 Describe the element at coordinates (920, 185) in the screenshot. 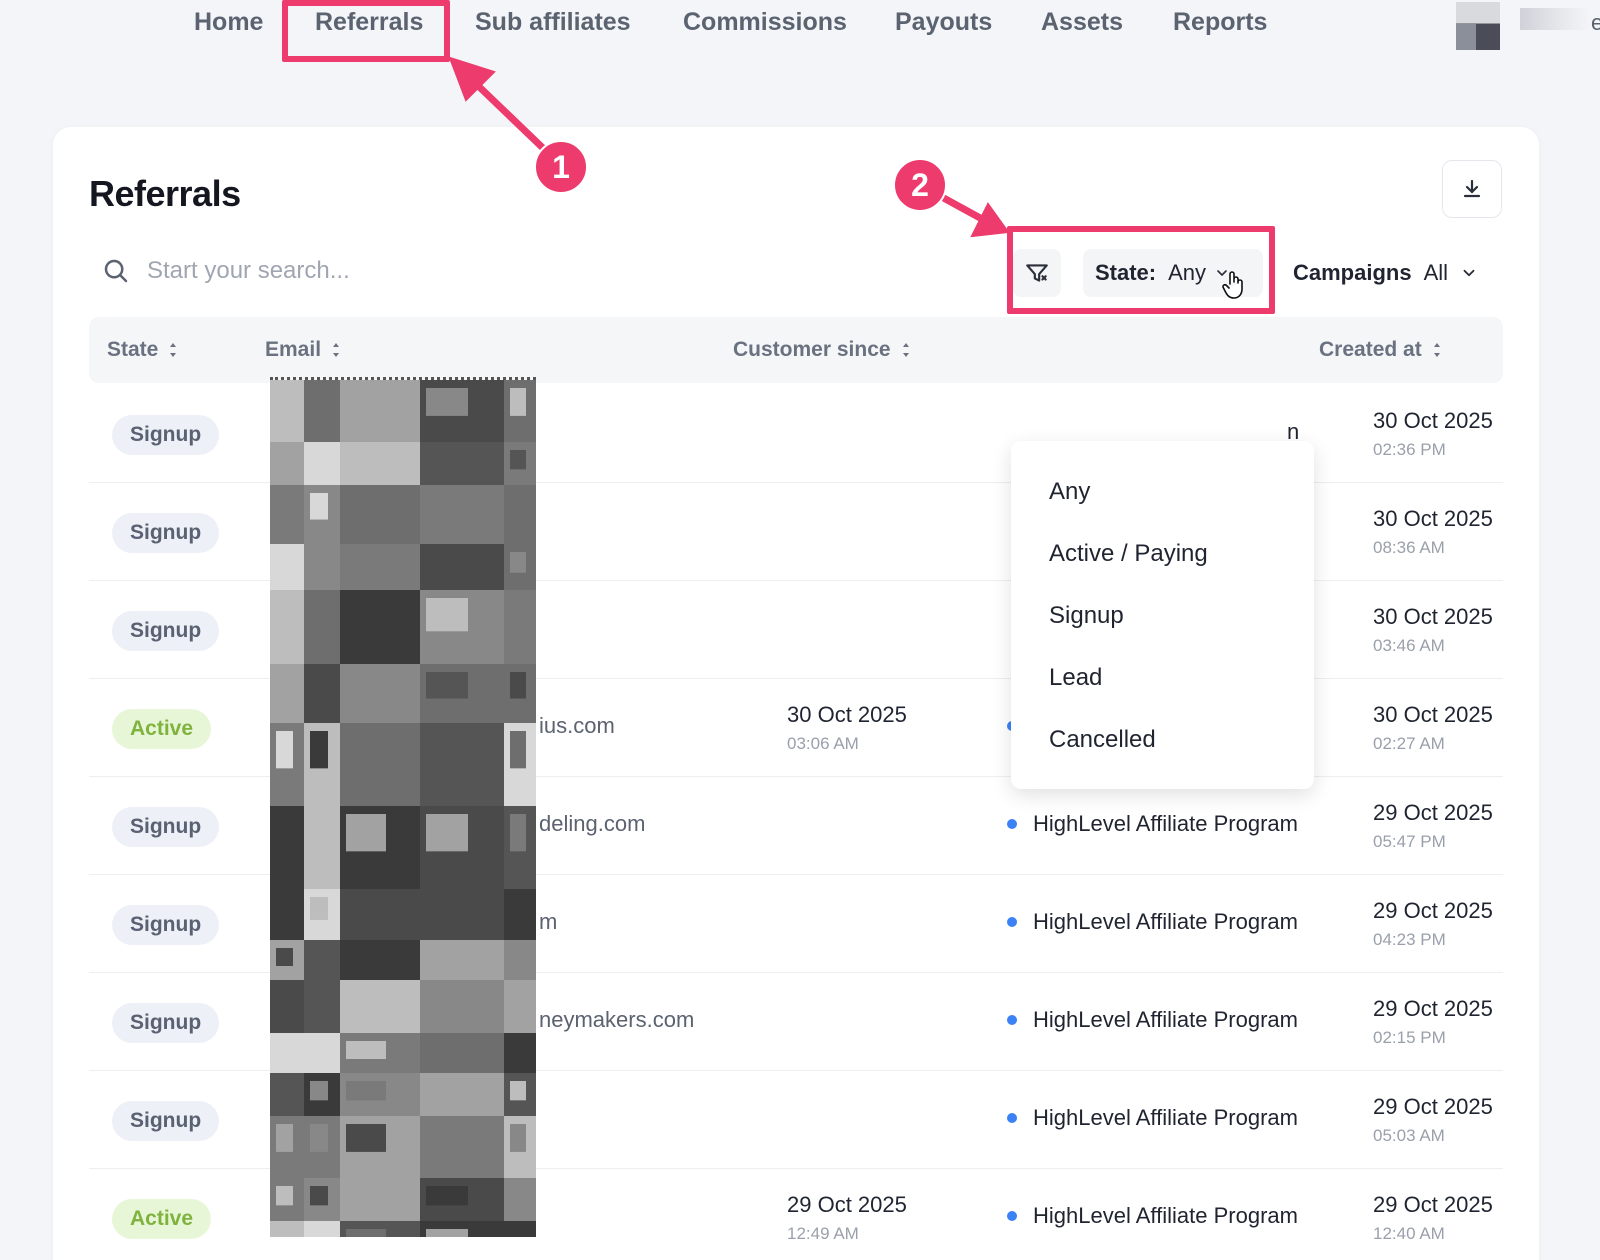

I see `annotation-step-2: 2` at that location.